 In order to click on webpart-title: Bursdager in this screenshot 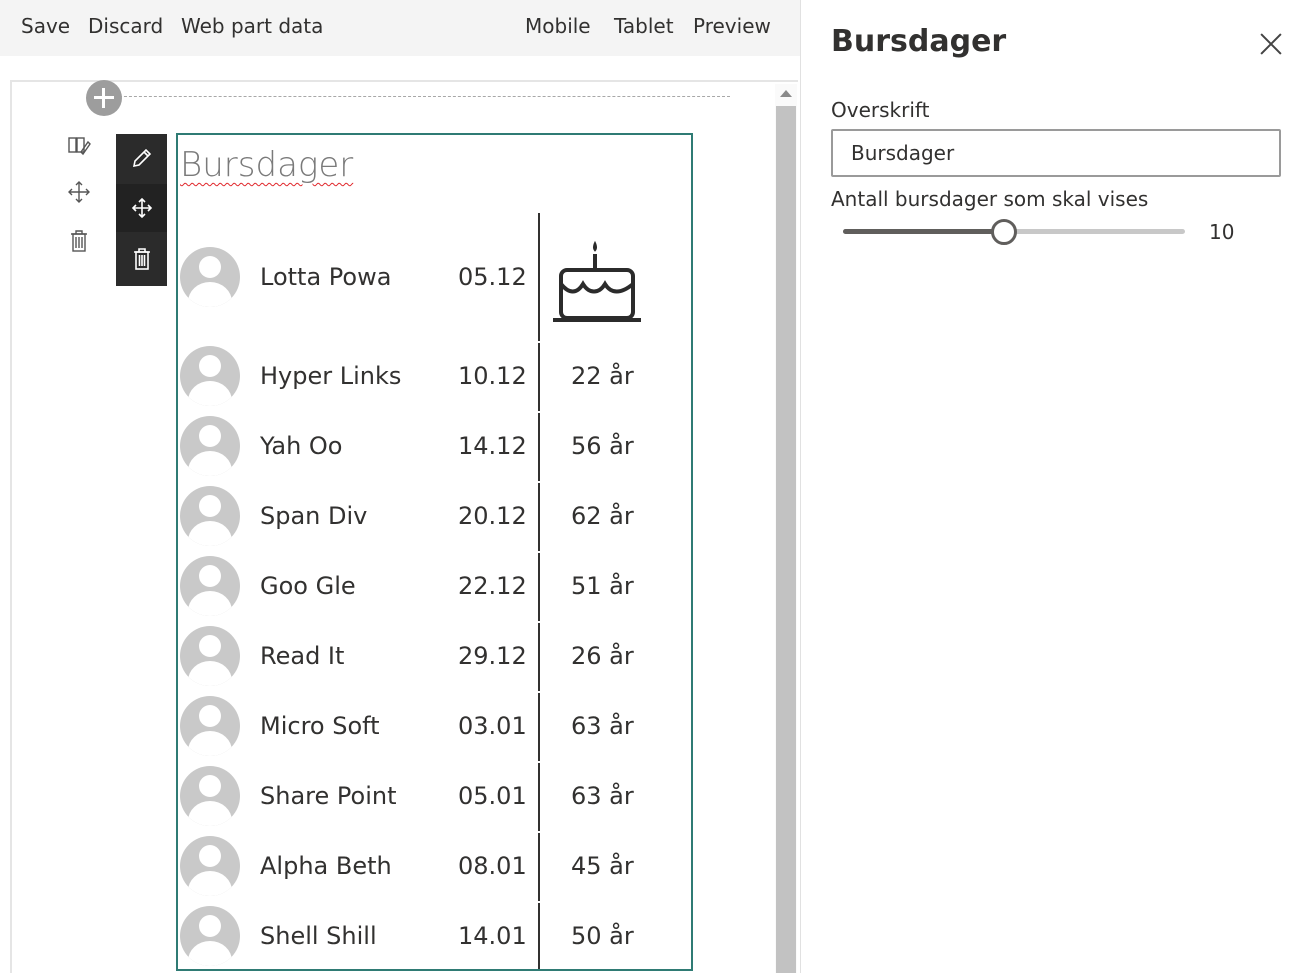, I will do `click(266, 165)`.